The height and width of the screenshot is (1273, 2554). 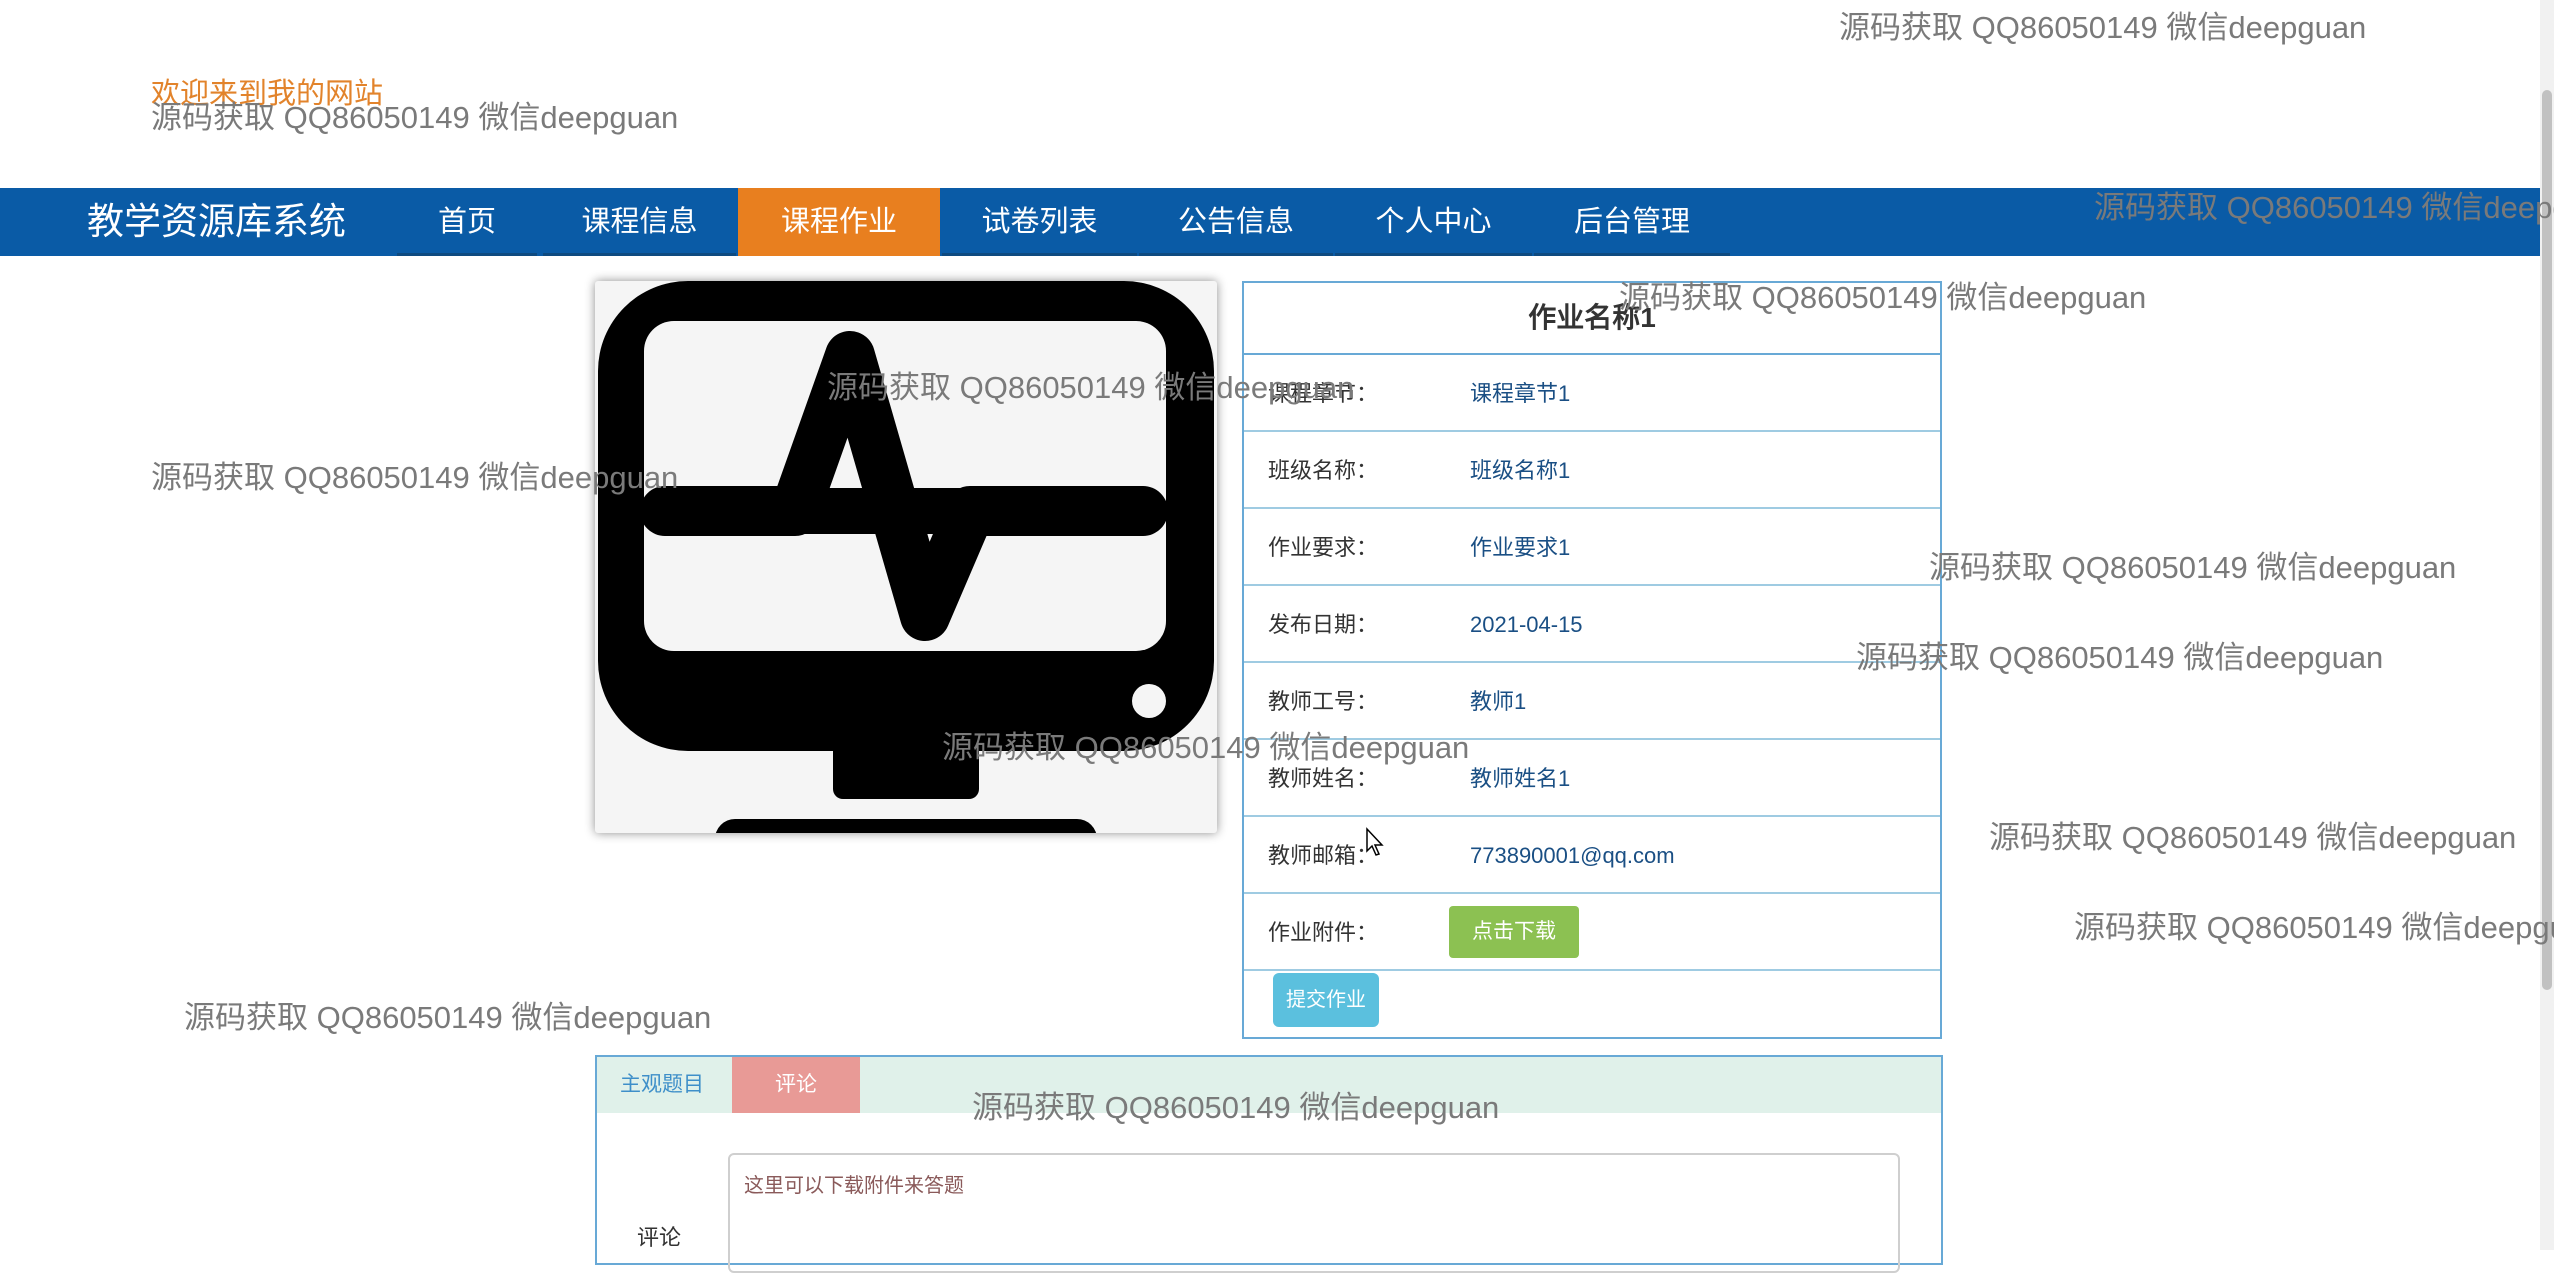 What do you see at coordinates (1323, 547) in the screenshot?
I see `requirement-label: 作业要求：` at bounding box center [1323, 547].